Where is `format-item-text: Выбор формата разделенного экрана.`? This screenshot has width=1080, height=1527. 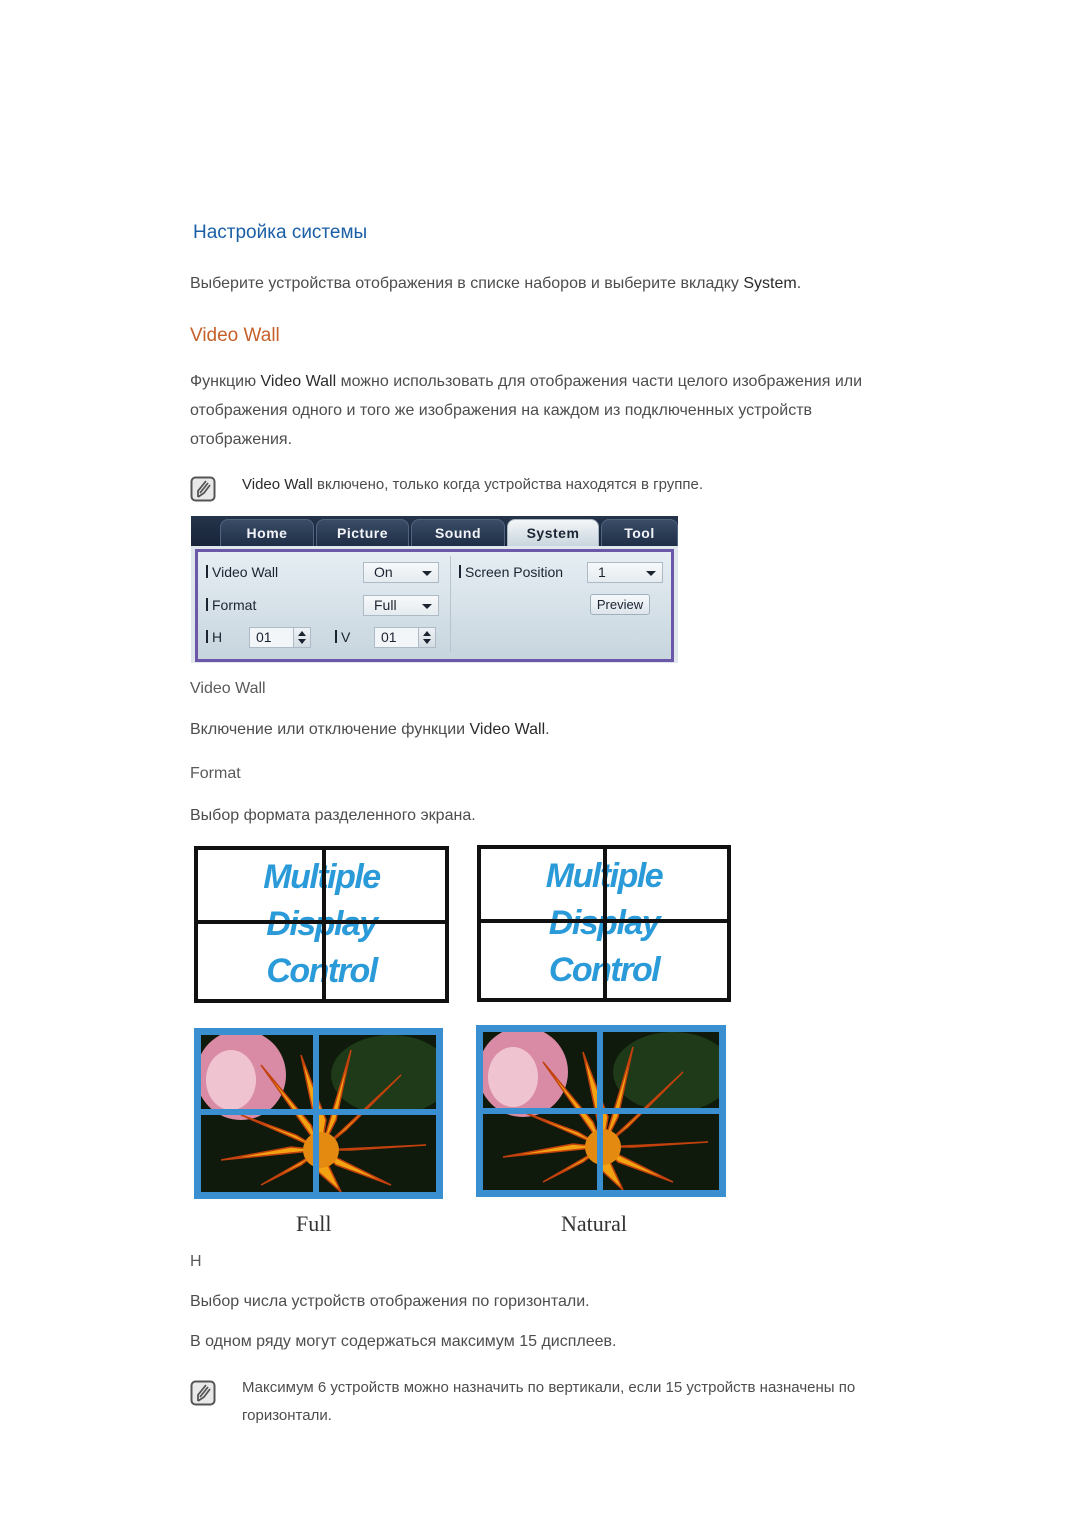 format-item-text: Выбор формата разделенного экрана. is located at coordinates (333, 815).